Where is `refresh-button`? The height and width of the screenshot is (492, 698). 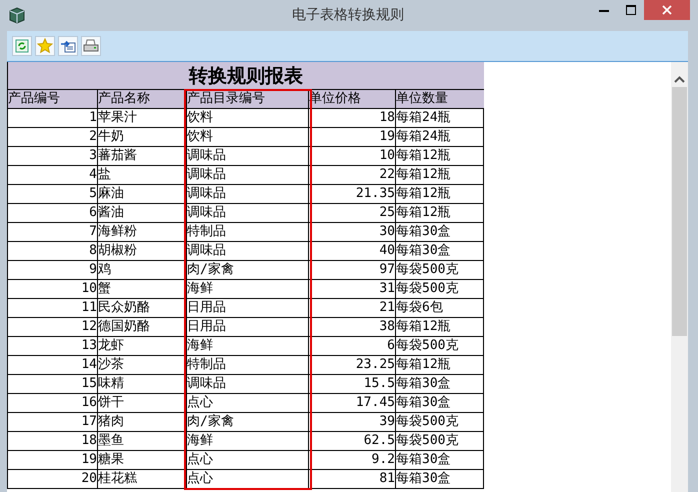 refresh-button is located at coordinates (22, 46).